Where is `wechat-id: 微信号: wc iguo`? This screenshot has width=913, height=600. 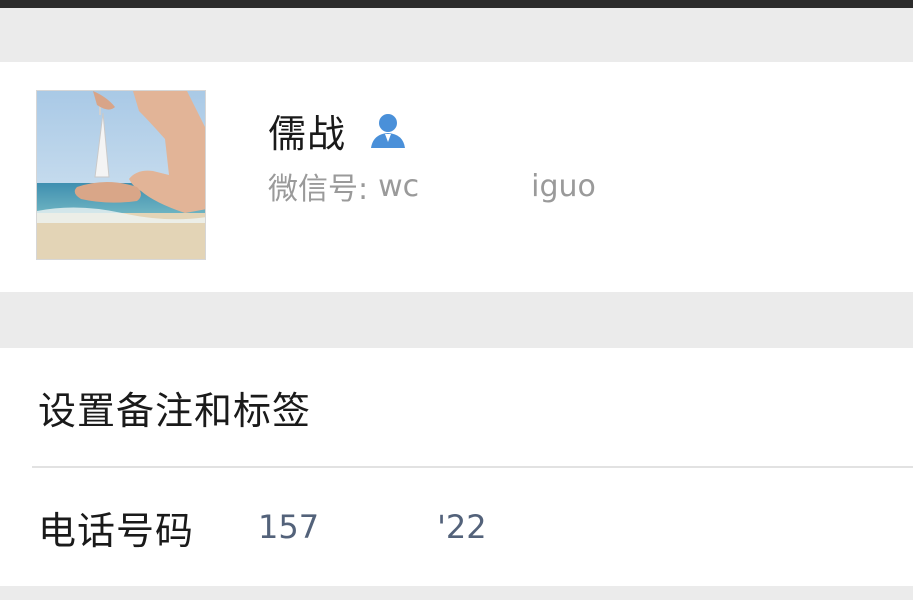 wechat-id: 微信号: wc iguo is located at coordinates (432, 186).